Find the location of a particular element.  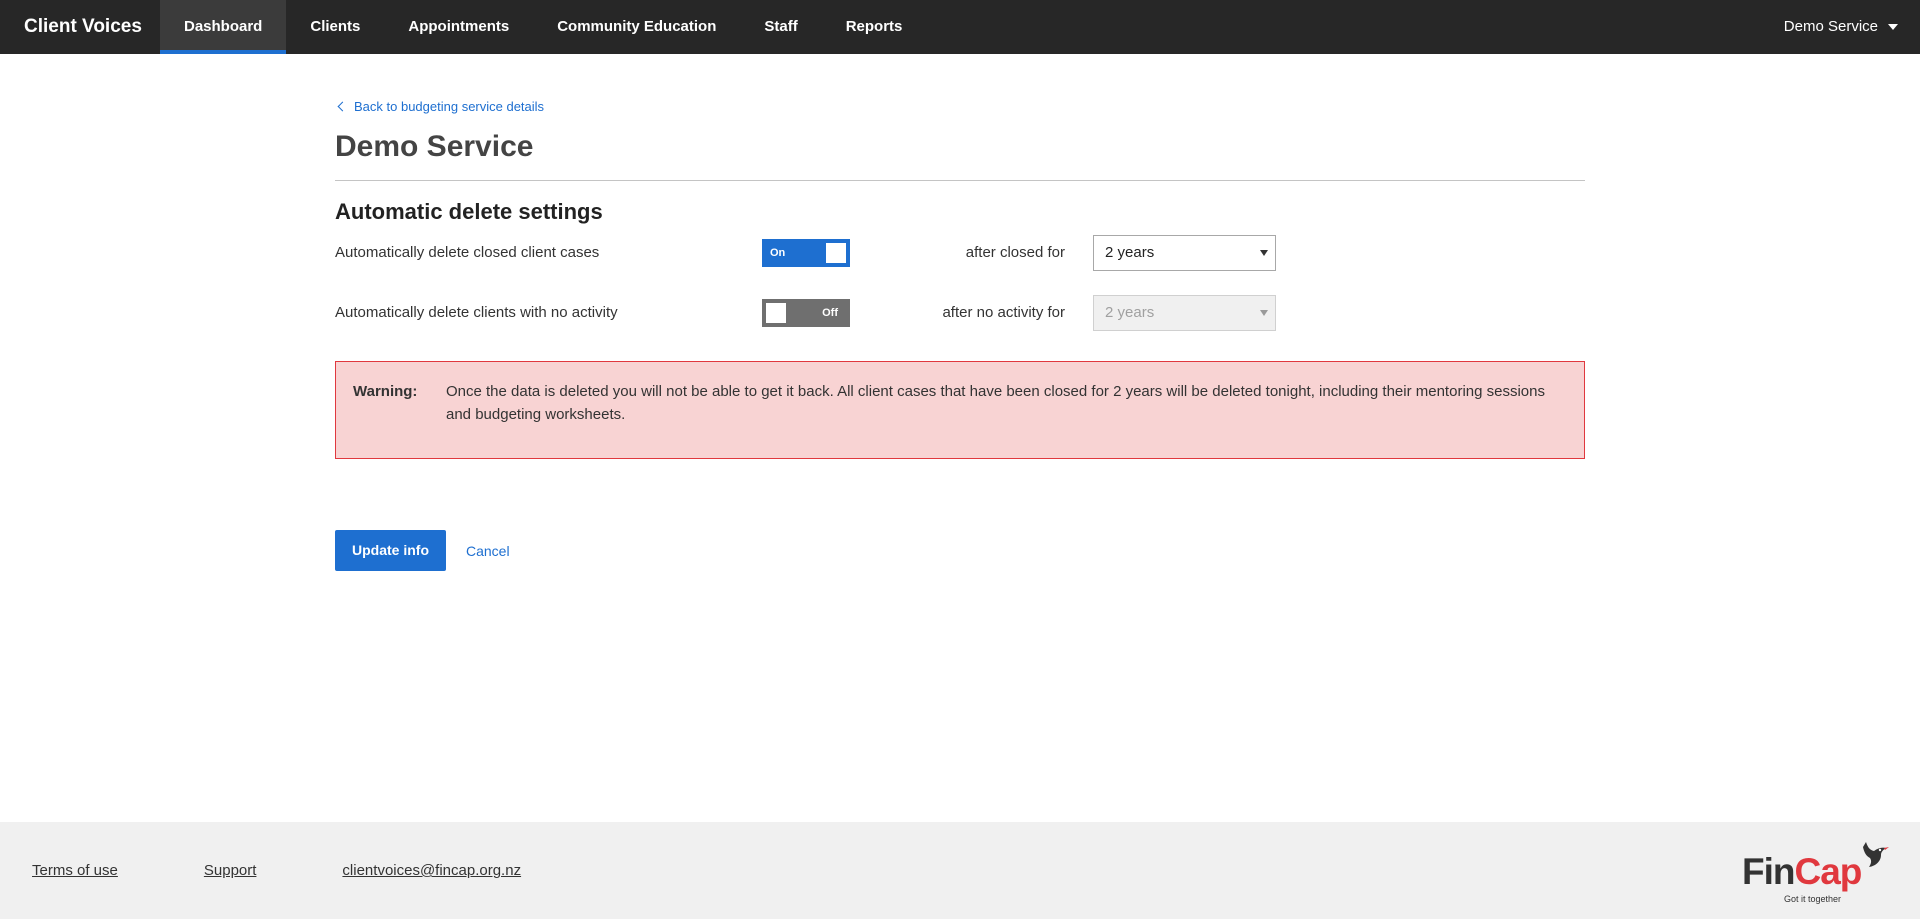

nav-item-staff: Staff is located at coordinates (780, 27).